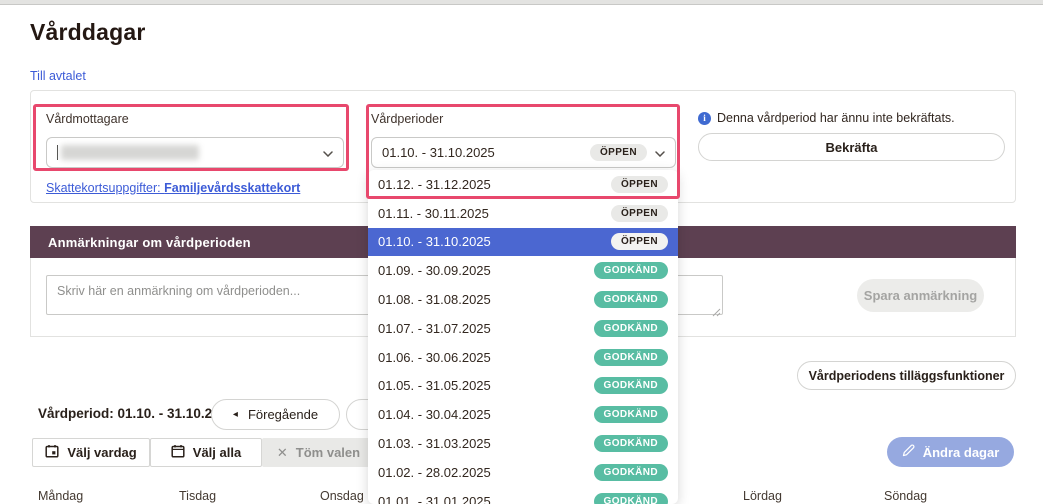 The height and width of the screenshot is (504, 1043). Describe the element at coordinates (91, 452) in the screenshot. I see `select-weekdays-button: Välj vardag` at that location.